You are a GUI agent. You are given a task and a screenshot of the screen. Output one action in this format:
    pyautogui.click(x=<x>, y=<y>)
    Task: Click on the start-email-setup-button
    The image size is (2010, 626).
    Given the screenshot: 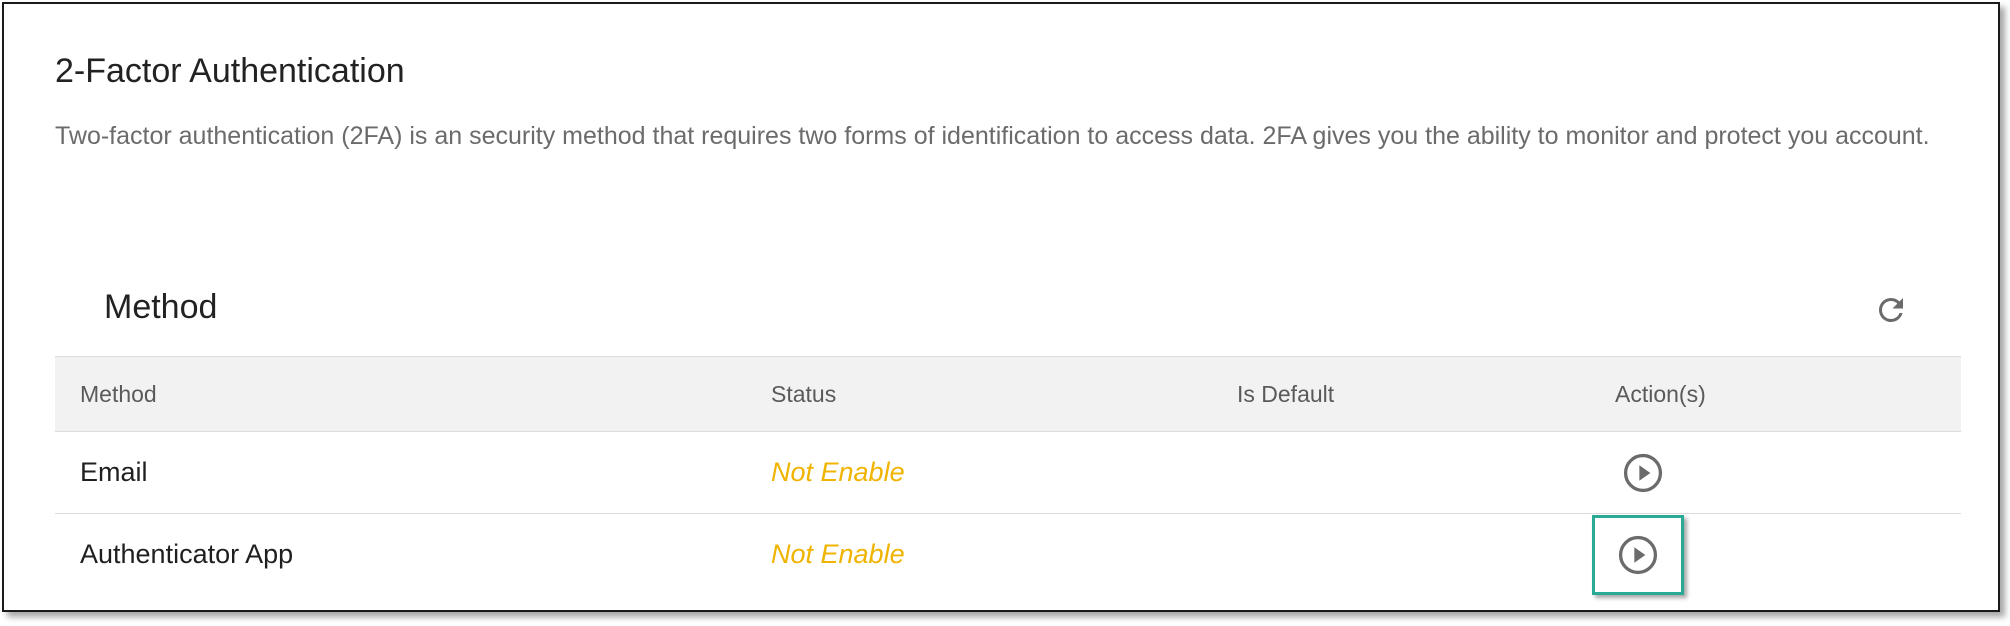 What is the action you would take?
    pyautogui.click(x=1643, y=473)
    